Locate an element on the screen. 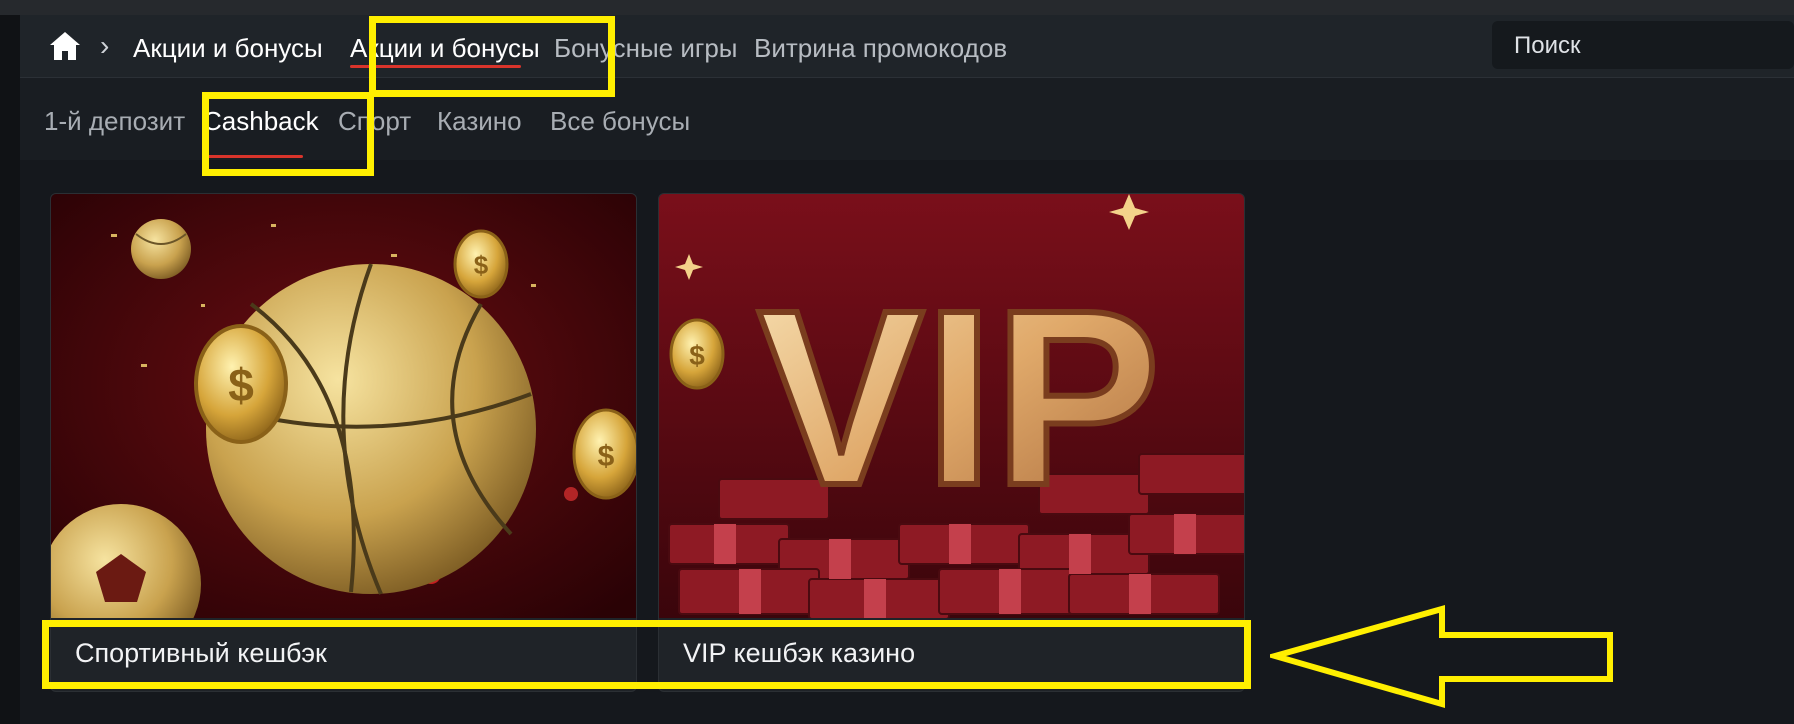  subtab-sport: Спорт is located at coordinates (374, 121).